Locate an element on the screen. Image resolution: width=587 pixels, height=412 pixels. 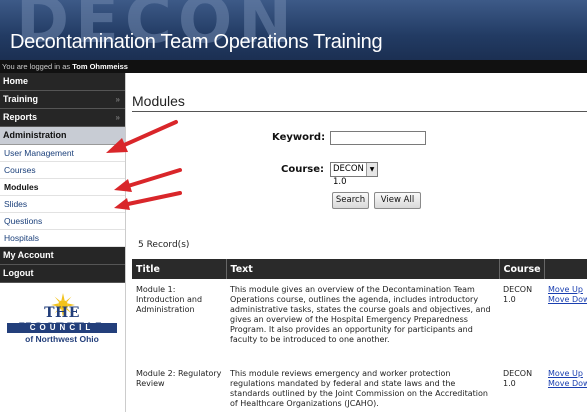
nav-item-slides: Slides is located at coordinates (62, 204).